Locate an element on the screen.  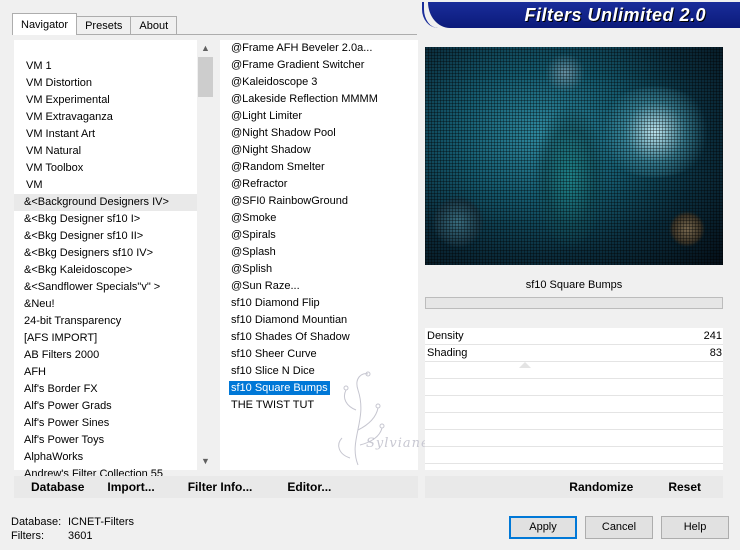
filter-item: sf10 Shades Of Shadow is located at coordinates (319, 337).